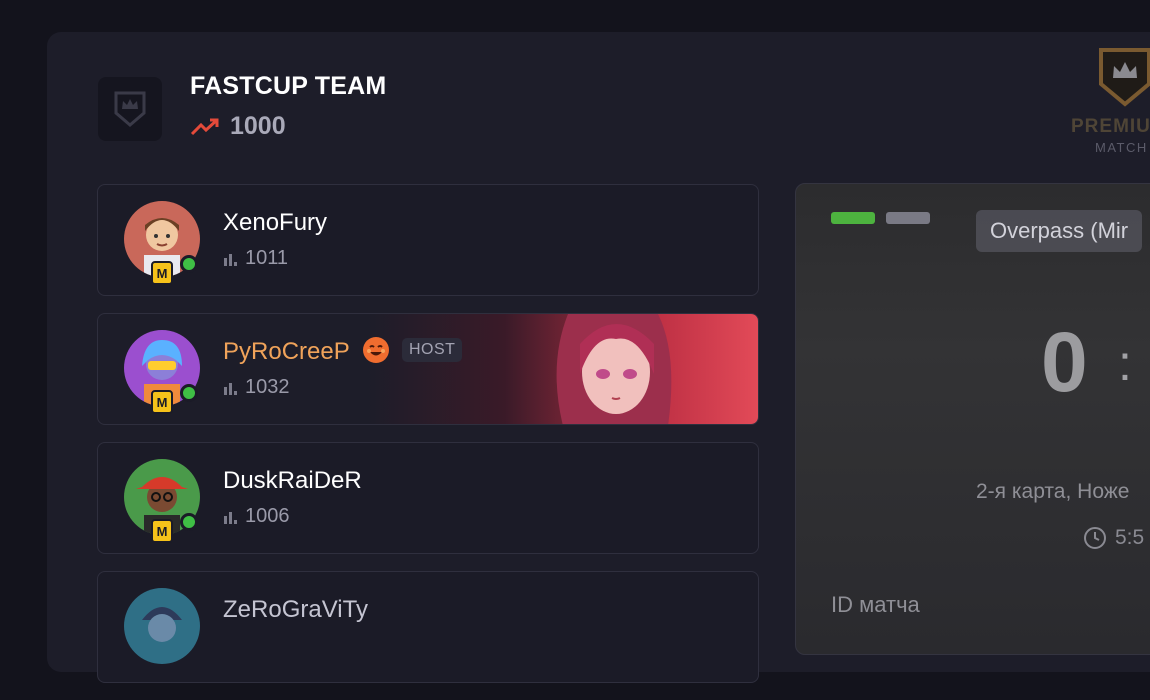 The height and width of the screenshot is (700, 1150). I want to click on premium-label: PREMIU, so click(1110, 126).